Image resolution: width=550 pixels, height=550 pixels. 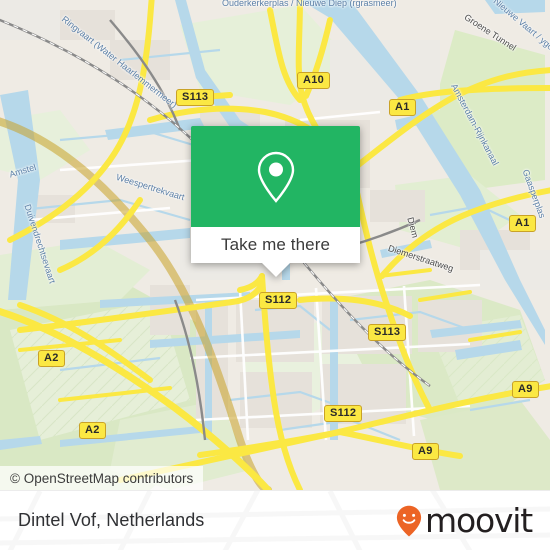 What do you see at coordinates (275, 270) in the screenshot?
I see `popup-tail-arrow` at bounding box center [275, 270].